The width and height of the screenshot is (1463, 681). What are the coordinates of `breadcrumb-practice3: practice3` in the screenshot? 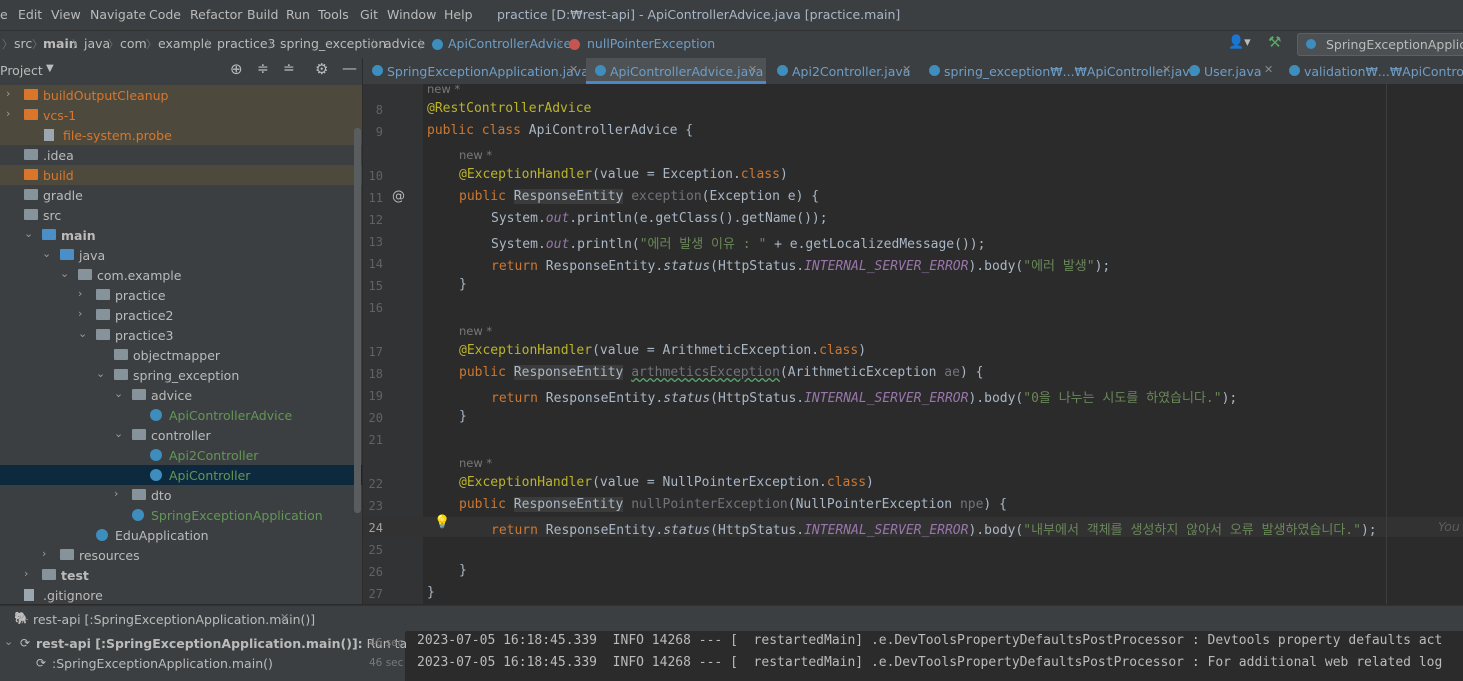 It's located at (246, 43).